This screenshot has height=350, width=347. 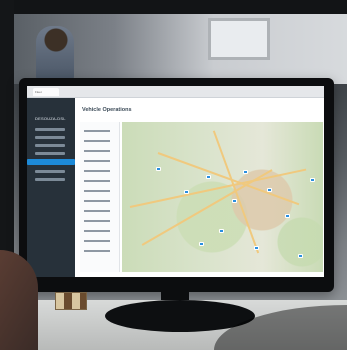 I want to click on sidebar-item-fleet, so click(x=50, y=137).